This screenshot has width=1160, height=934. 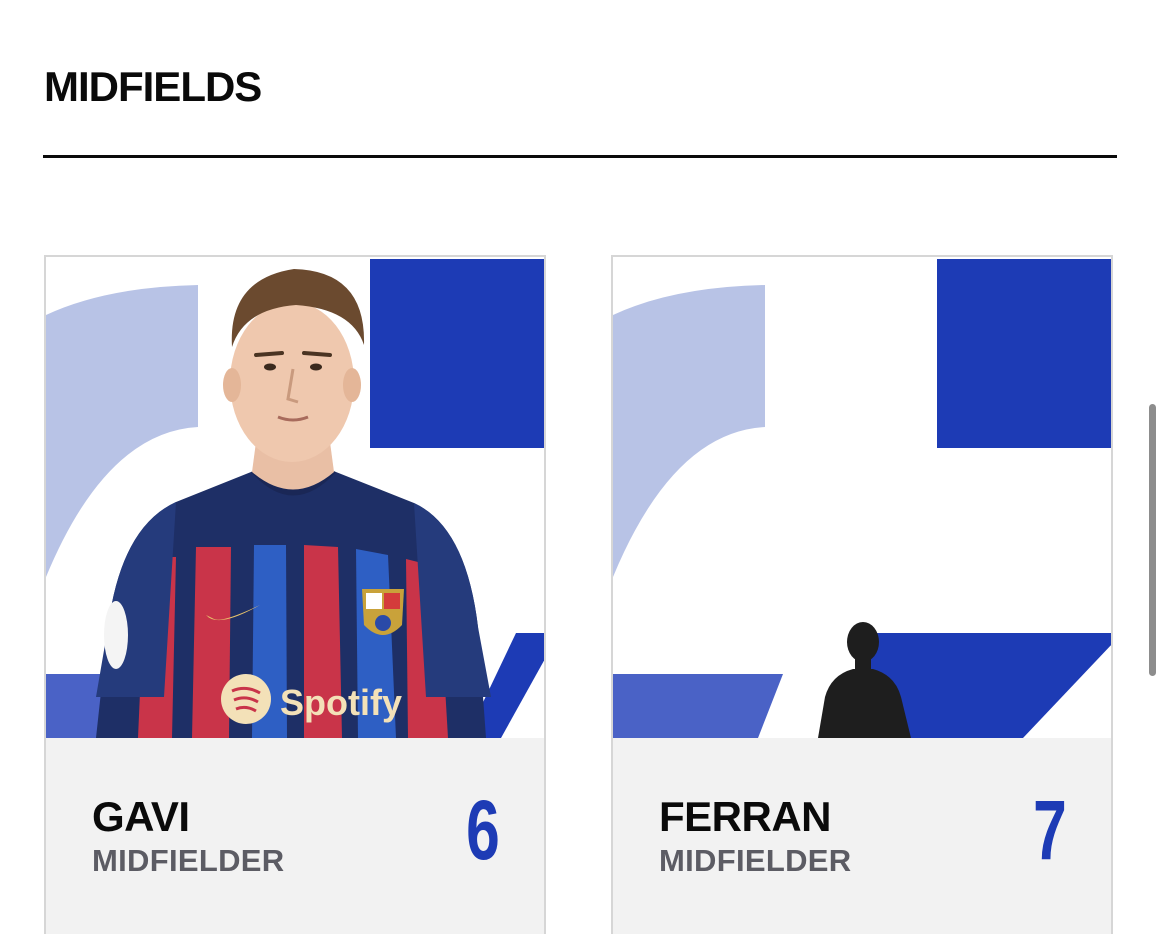 I want to click on player-info: FERRAN MIDFIELDER 7, so click(x=862, y=836).